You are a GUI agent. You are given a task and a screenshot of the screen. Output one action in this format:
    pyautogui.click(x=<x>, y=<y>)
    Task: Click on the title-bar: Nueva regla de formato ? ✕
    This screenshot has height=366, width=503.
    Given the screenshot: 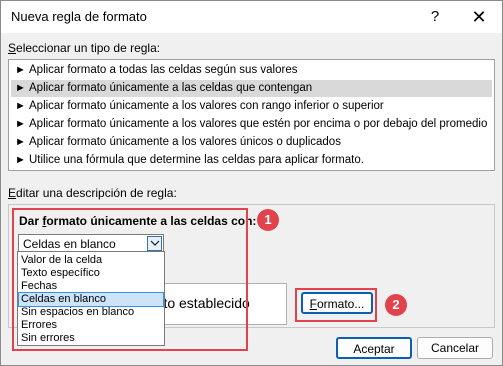 What is the action you would take?
    pyautogui.click(x=251, y=17)
    